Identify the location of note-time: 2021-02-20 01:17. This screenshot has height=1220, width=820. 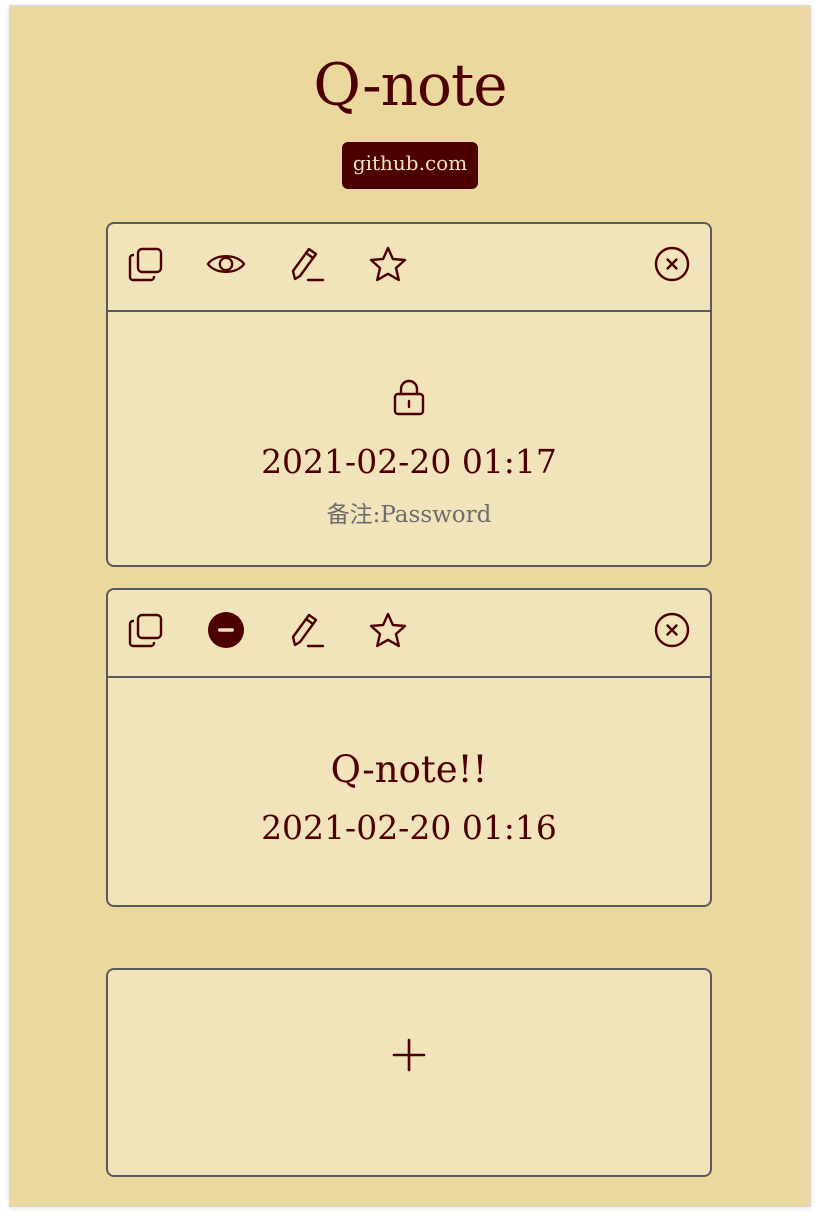
(409, 461).